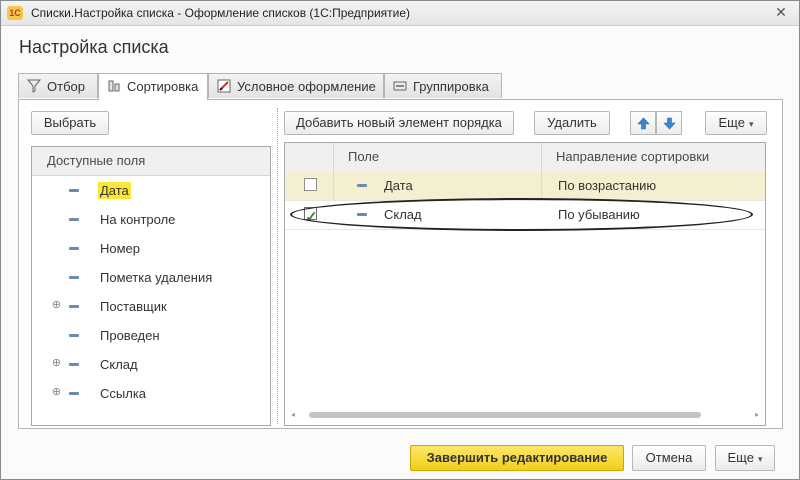 This screenshot has width=800, height=480. What do you see at coordinates (525, 186) in the screenshot?
I see `table-row: Дата По возрастанию` at bounding box center [525, 186].